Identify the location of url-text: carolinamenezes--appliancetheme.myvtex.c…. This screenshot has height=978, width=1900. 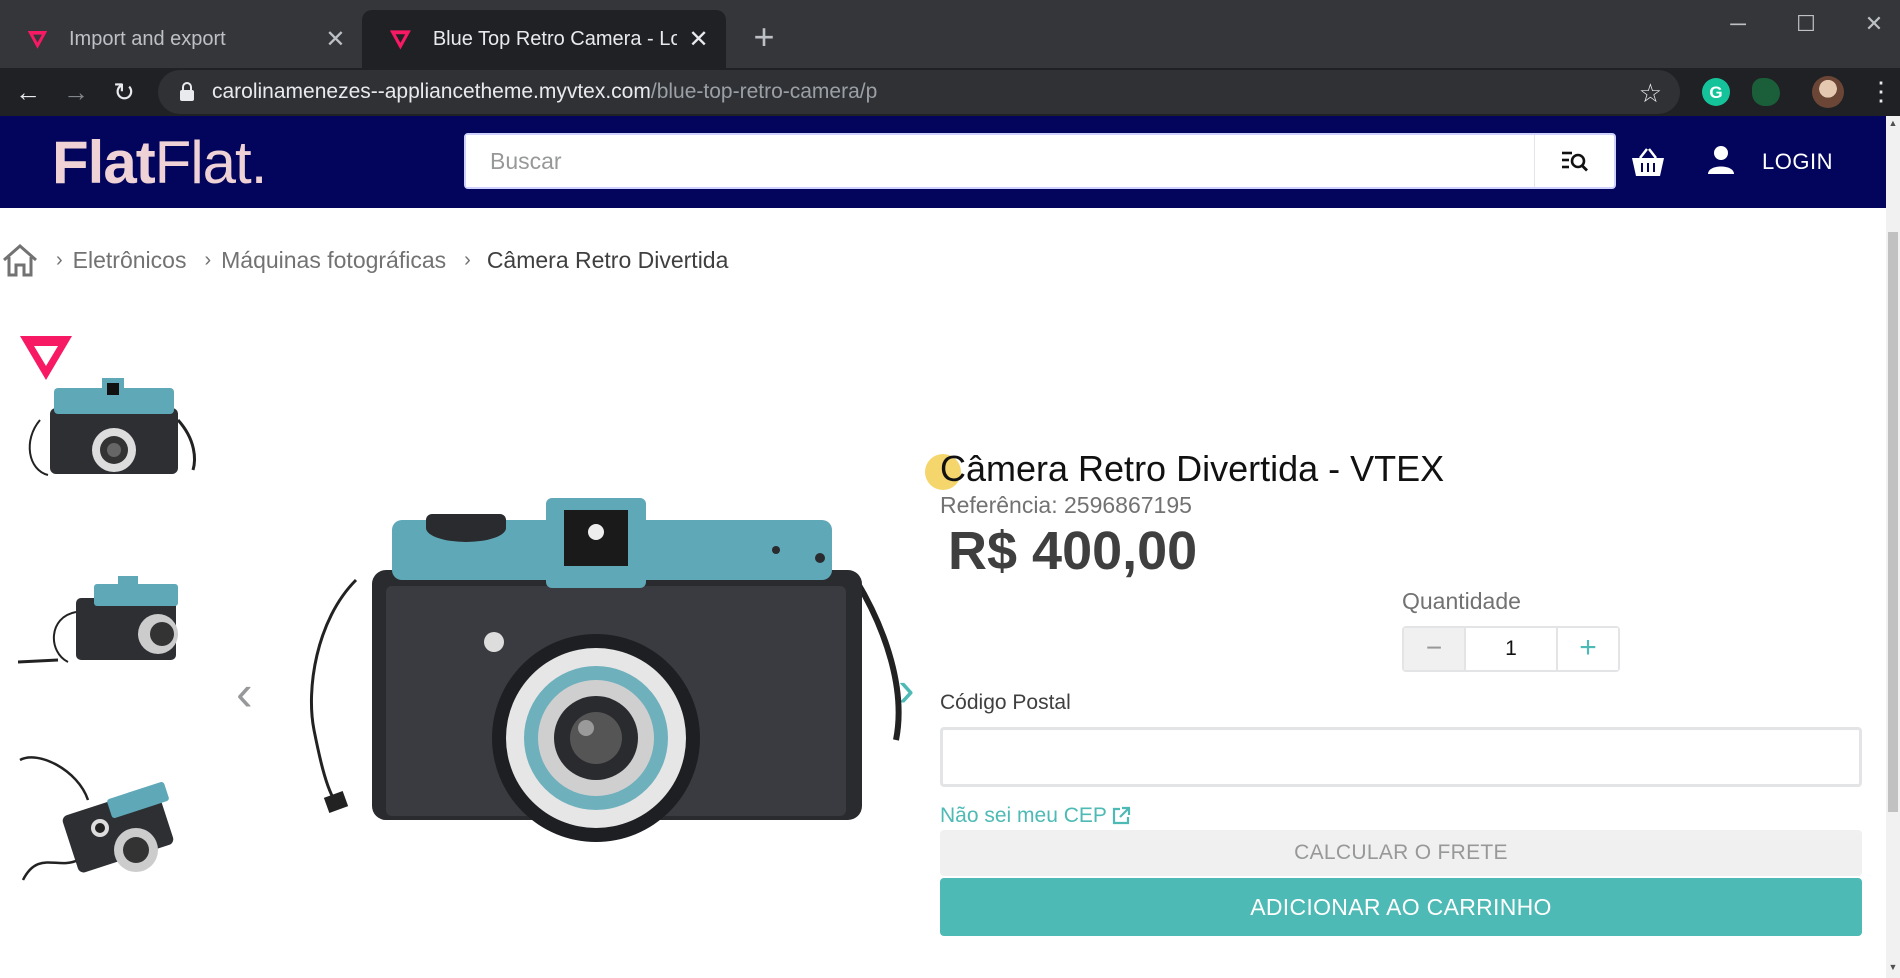
(544, 92).